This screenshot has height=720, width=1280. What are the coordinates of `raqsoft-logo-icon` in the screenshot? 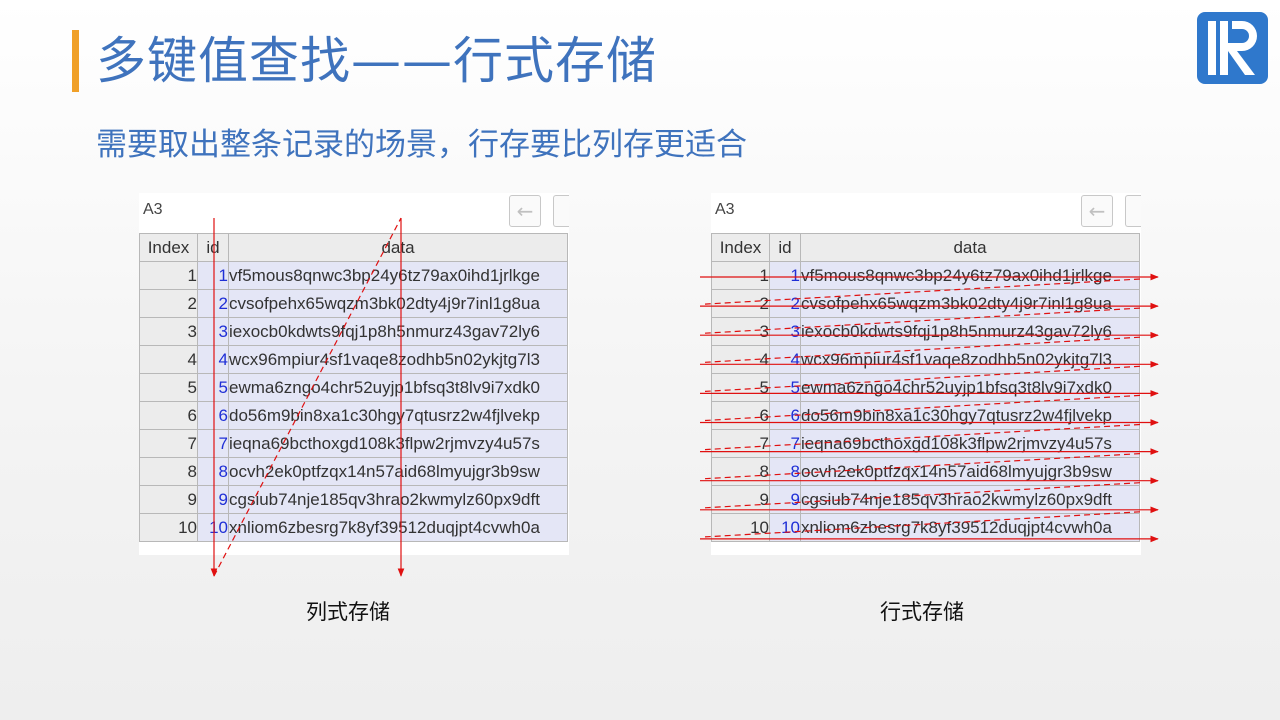 It's located at (1232, 48).